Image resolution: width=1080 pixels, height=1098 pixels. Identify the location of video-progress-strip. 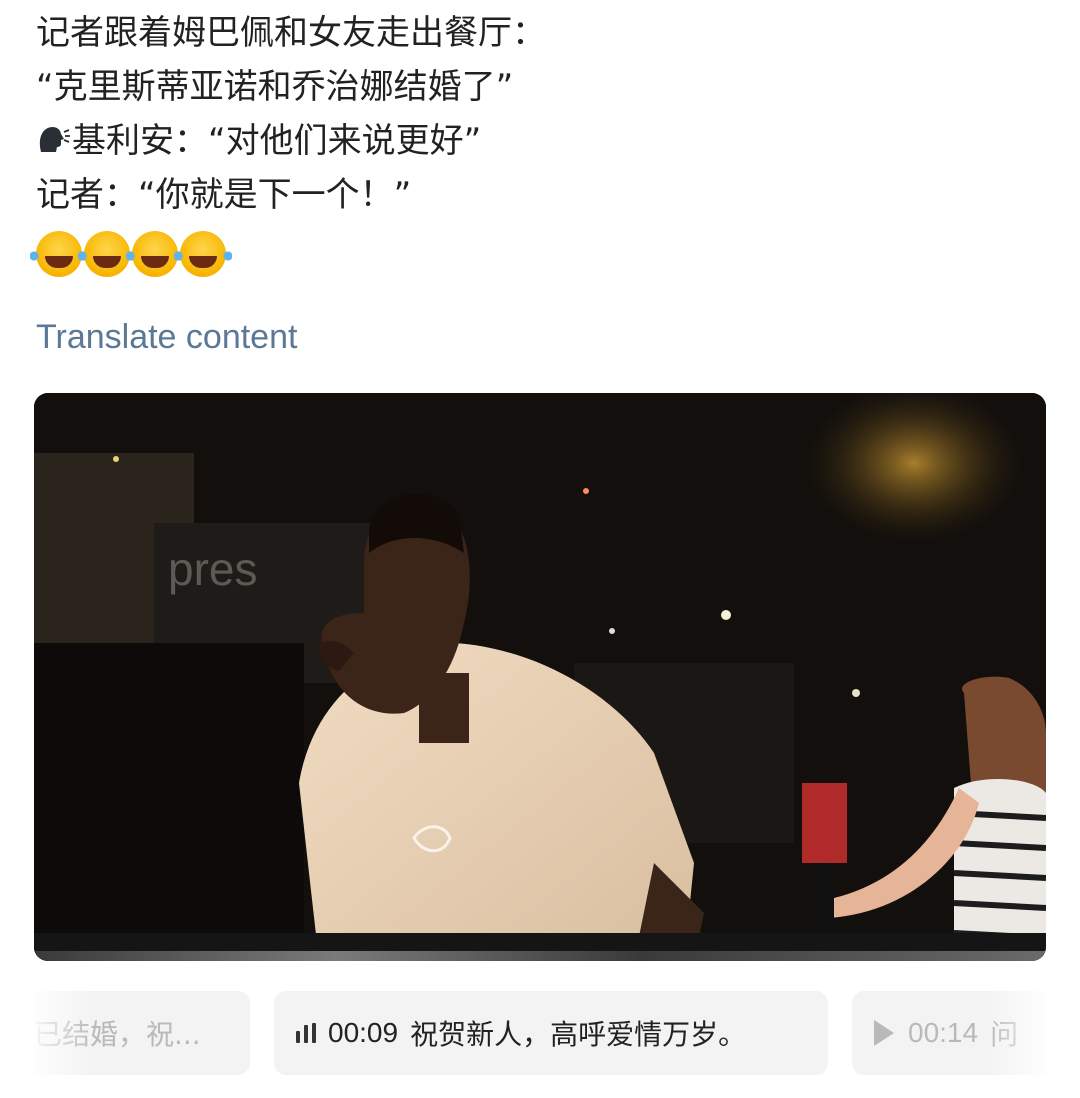
(540, 956).